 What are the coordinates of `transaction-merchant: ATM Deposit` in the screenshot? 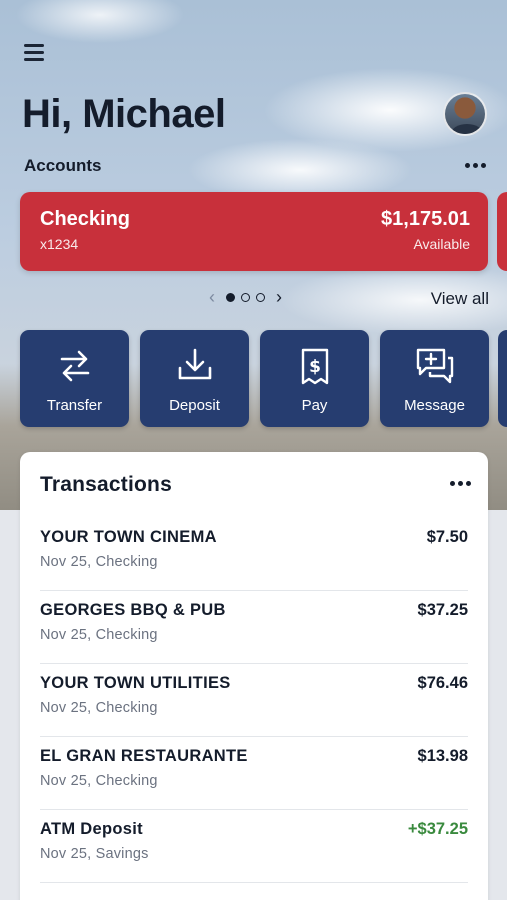 It's located at (91, 829).